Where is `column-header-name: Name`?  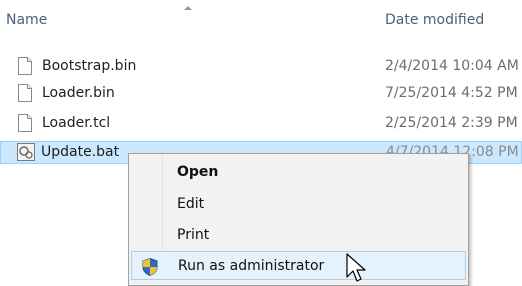
column-header-name: Name is located at coordinates (26, 20).